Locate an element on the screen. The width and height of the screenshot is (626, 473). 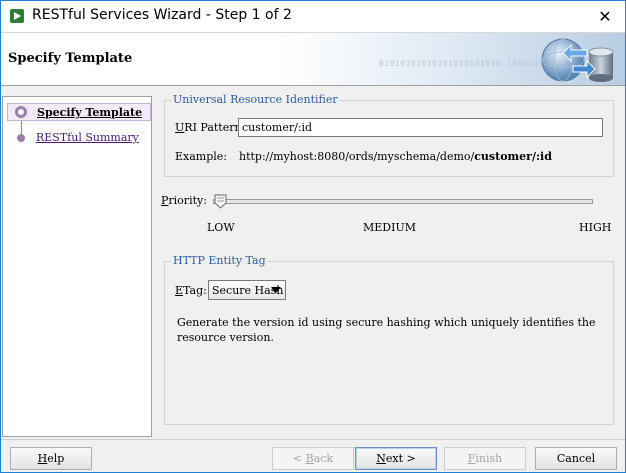
app-icon is located at coordinates (17, 16).